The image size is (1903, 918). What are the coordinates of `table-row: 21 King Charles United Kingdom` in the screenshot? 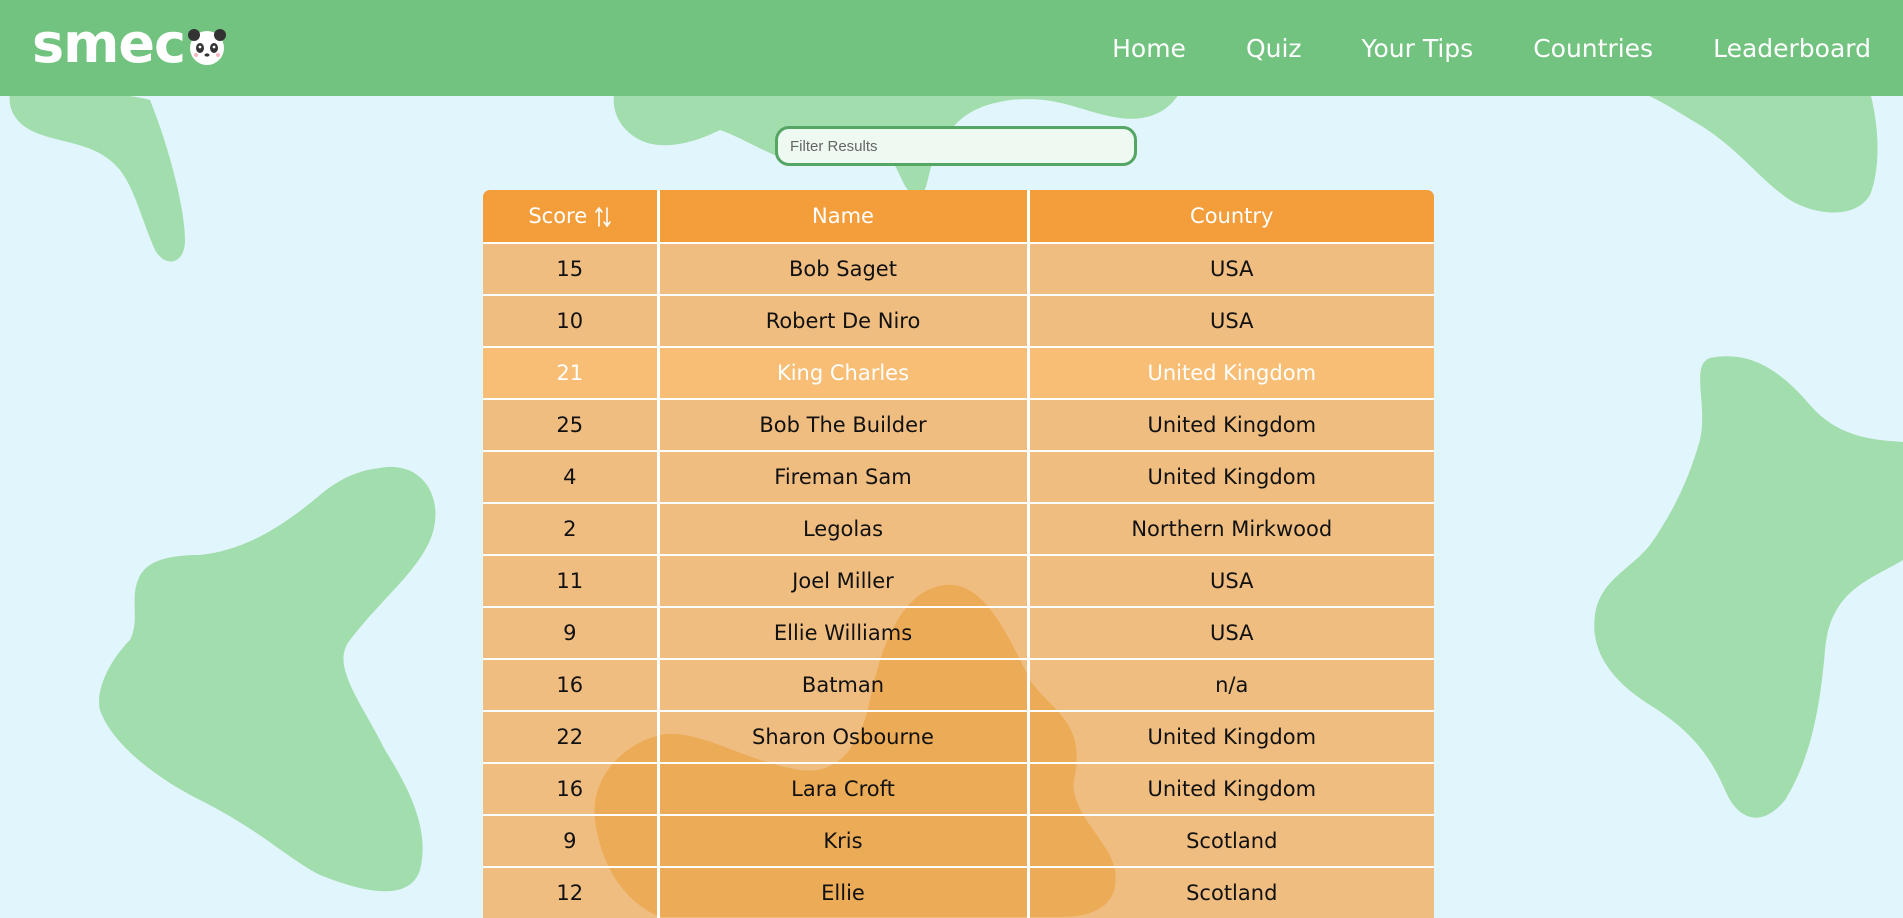 It's located at (958, 372).